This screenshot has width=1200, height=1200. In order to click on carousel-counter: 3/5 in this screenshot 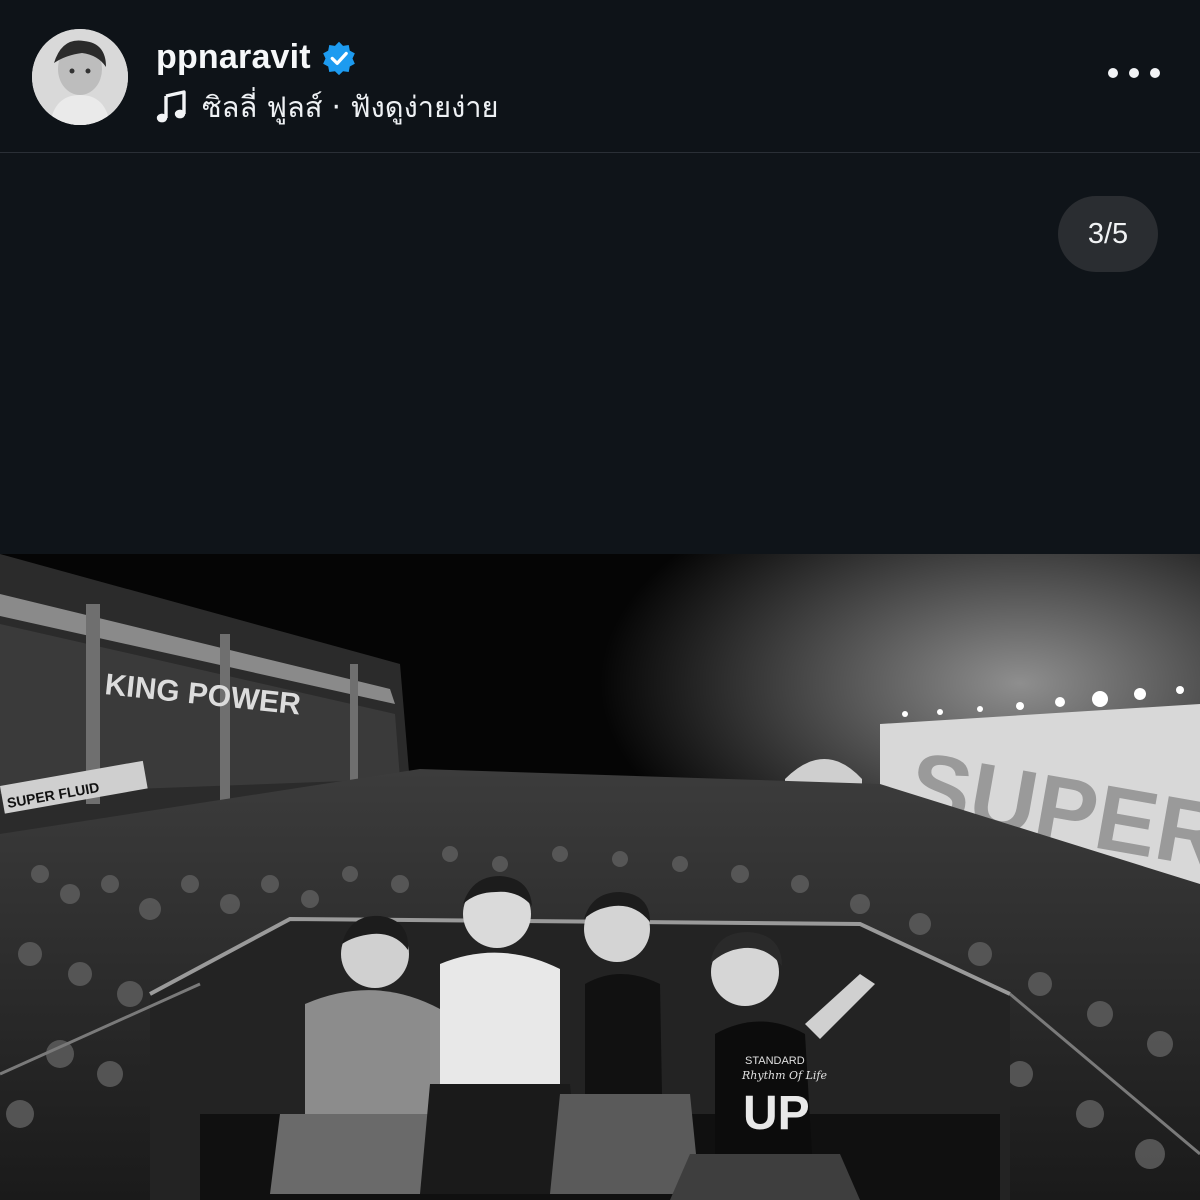, I will do `click(1108, 234)`.